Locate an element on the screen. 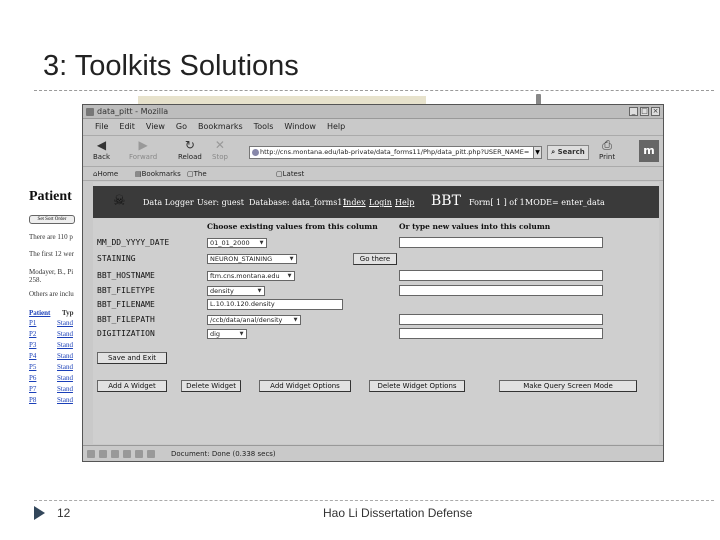 This screenshot has height=540, width=720. filename-text-input: L.10.10.120.density is located at coordinates (275, 304).